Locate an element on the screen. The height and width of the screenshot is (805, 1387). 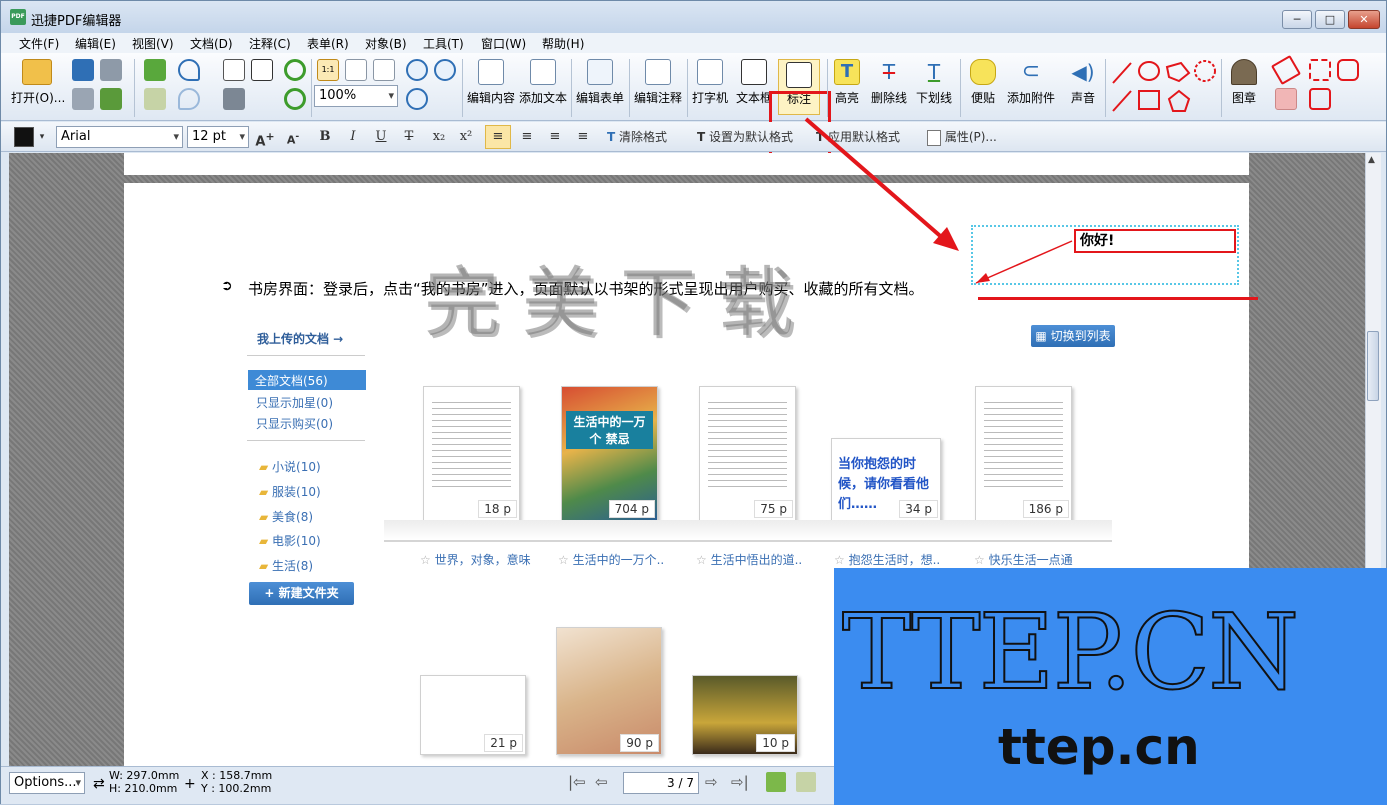
cursor-x: X : 158.7mm is located at coordinates (237, 775).